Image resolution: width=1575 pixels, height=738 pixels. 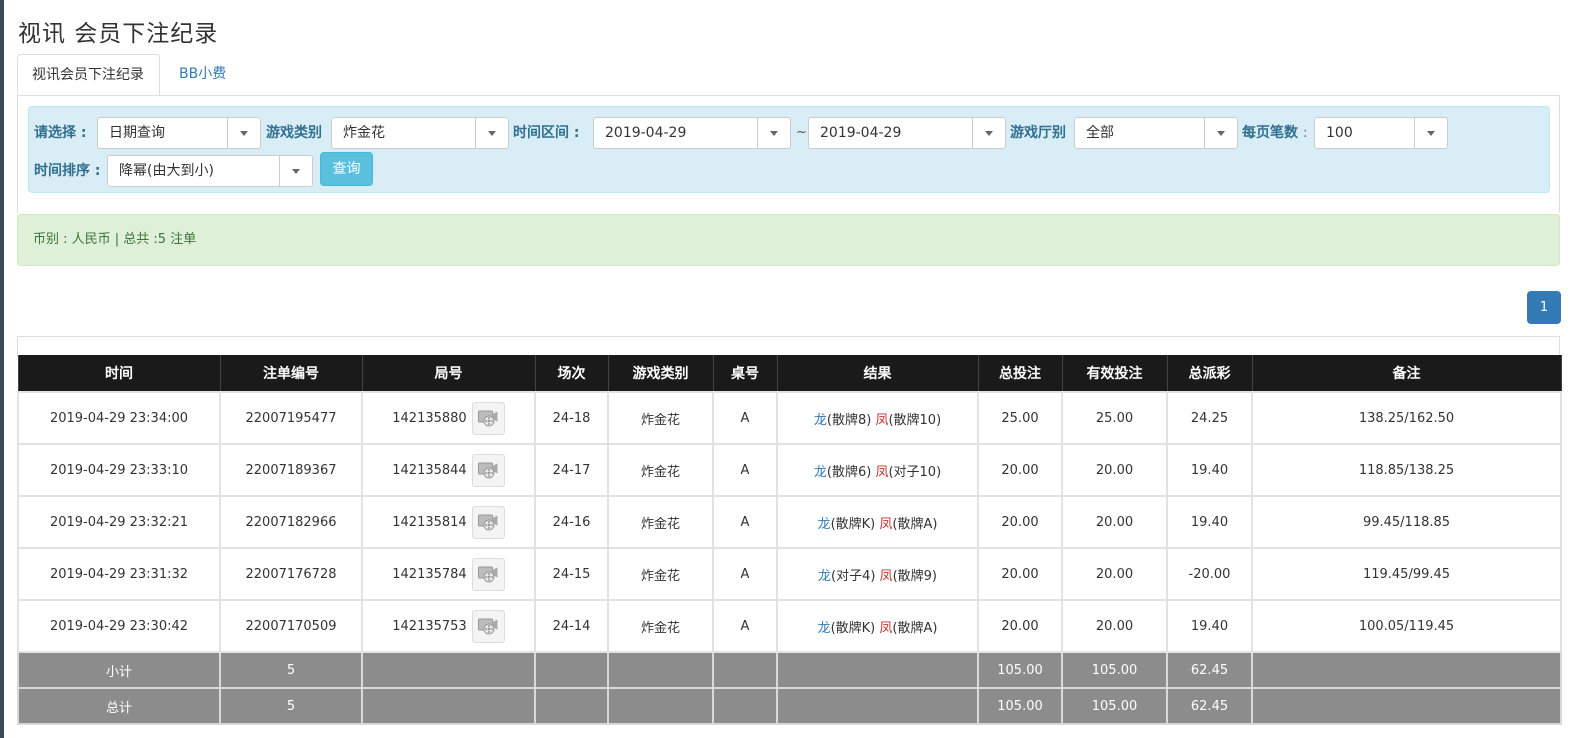 I want to click on subtotal-label: 小计, so click(x=119, y=670).